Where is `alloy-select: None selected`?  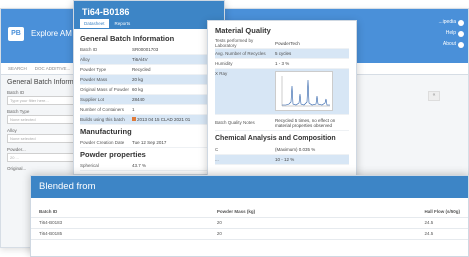 alloy-select: None selected is located at coordinates (43, 138).